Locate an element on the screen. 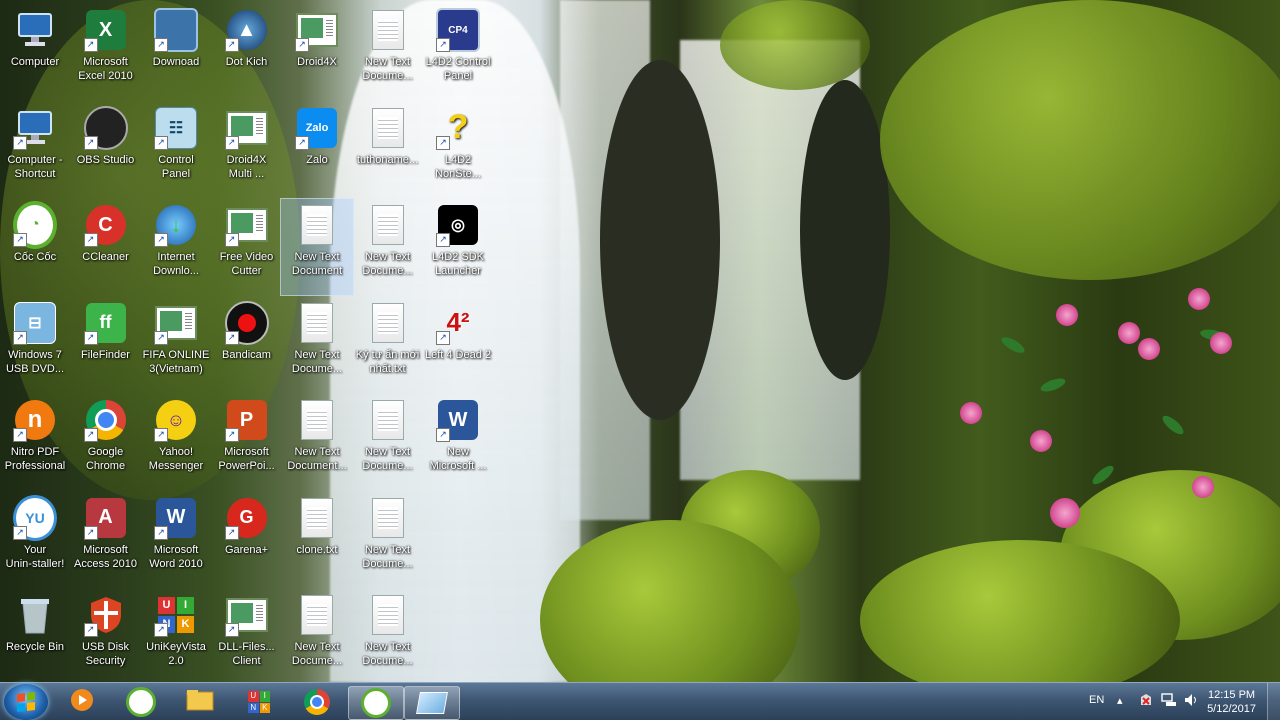 The image size is (1280, 720). volume-icon is located at coordinates (1192, 701).